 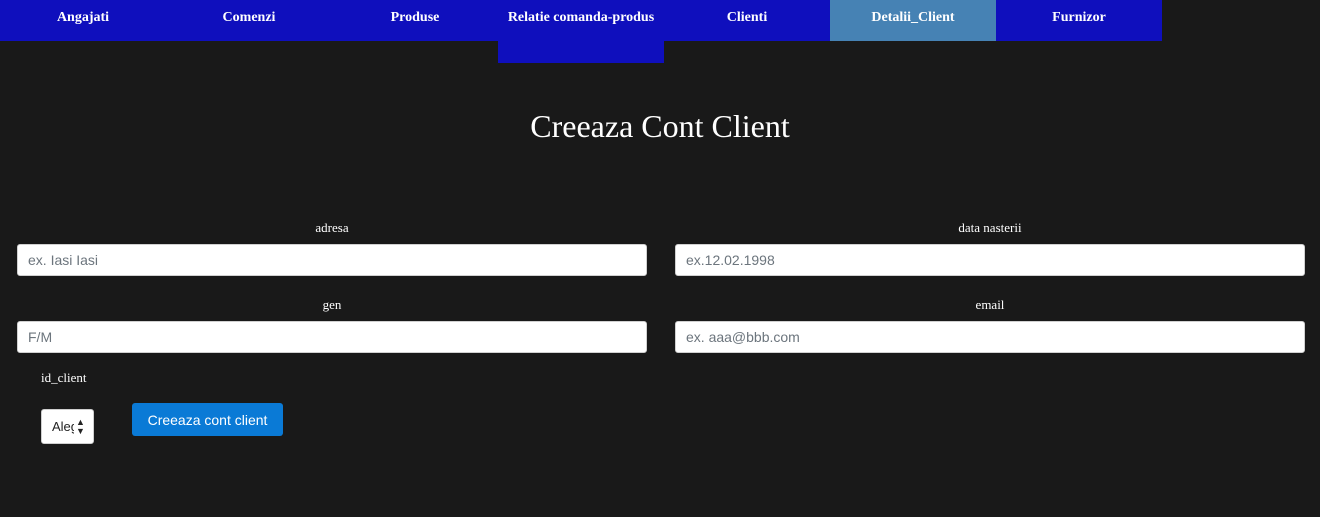 I want to click on nav-item-furnizor: Furnizor, so click(x=1079, y=20).